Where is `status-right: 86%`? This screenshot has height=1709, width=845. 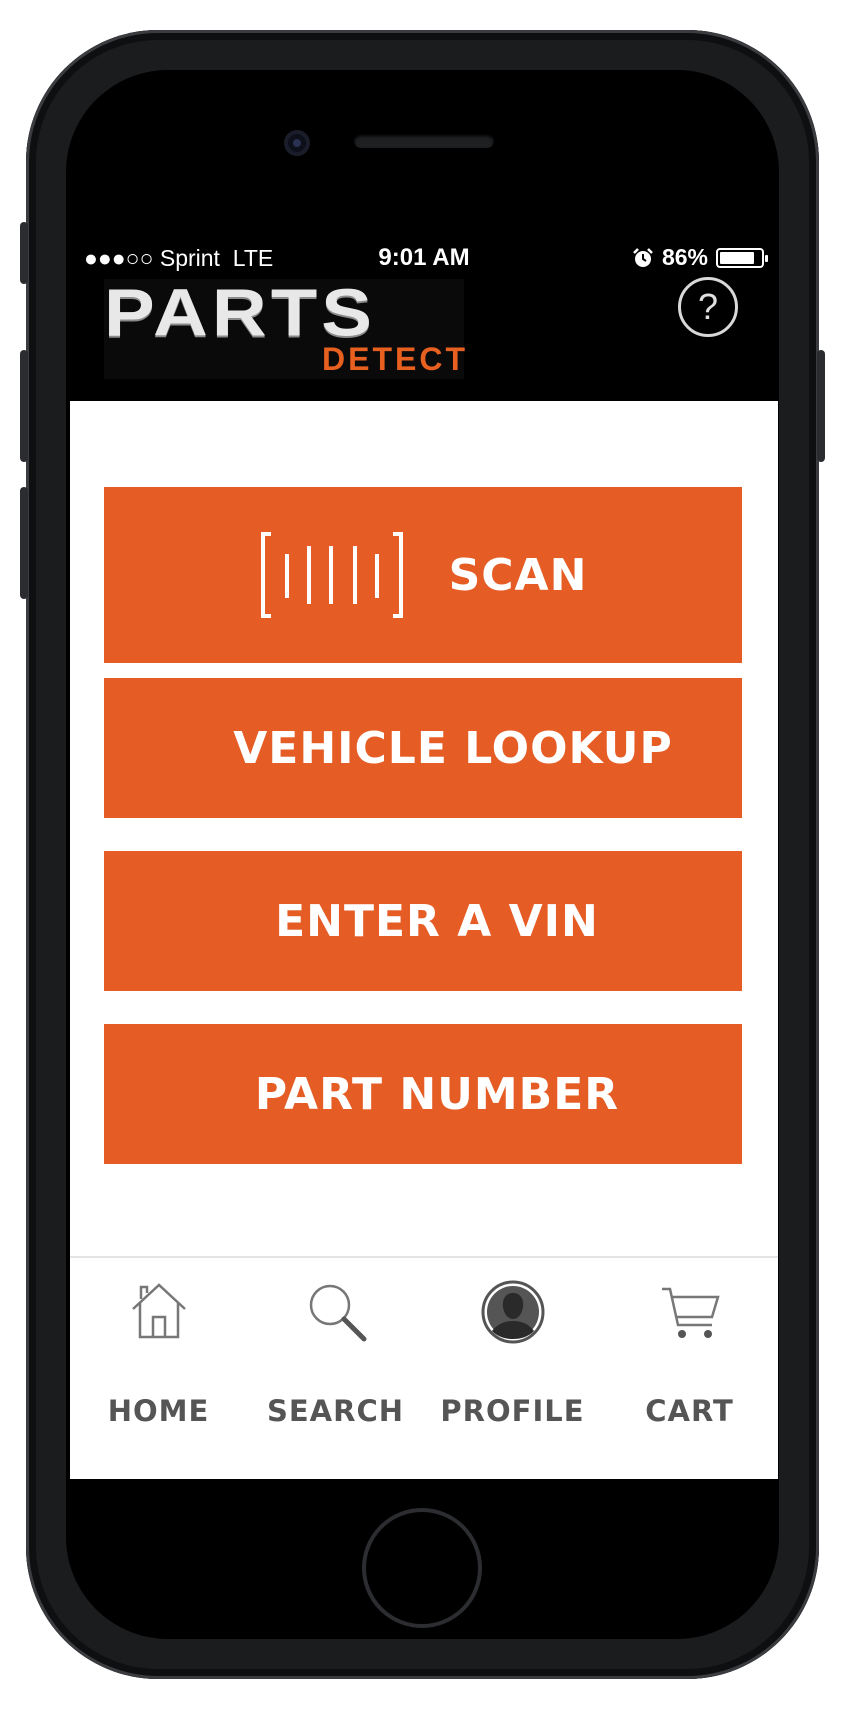 status-right: 86% is located at coordinates (700, 257).